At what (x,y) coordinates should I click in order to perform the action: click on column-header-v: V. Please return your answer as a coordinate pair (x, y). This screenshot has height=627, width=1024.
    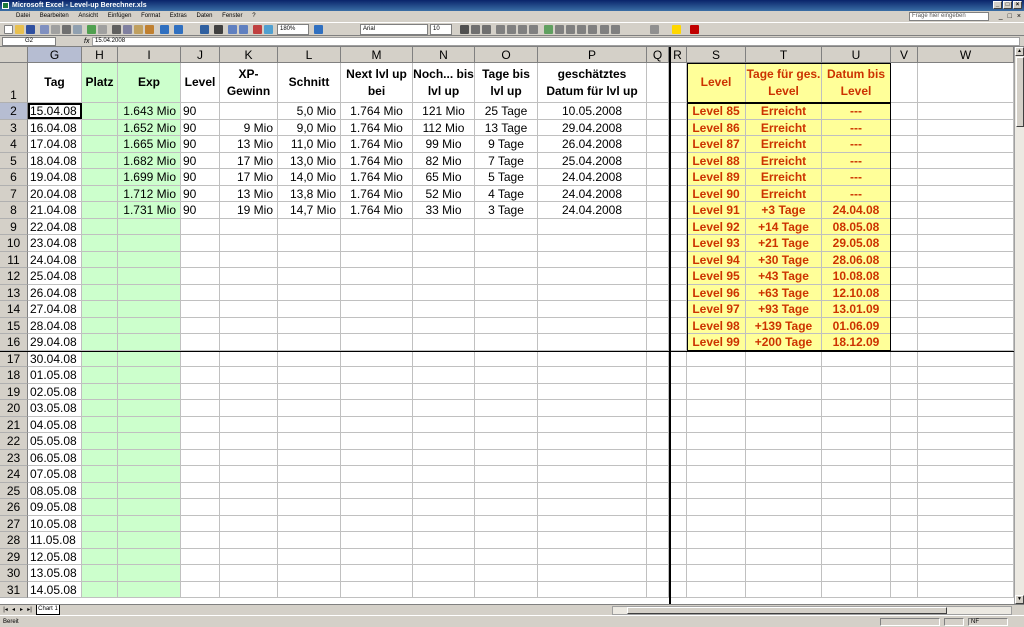
    Looking at the image, I should click on (904, 55).